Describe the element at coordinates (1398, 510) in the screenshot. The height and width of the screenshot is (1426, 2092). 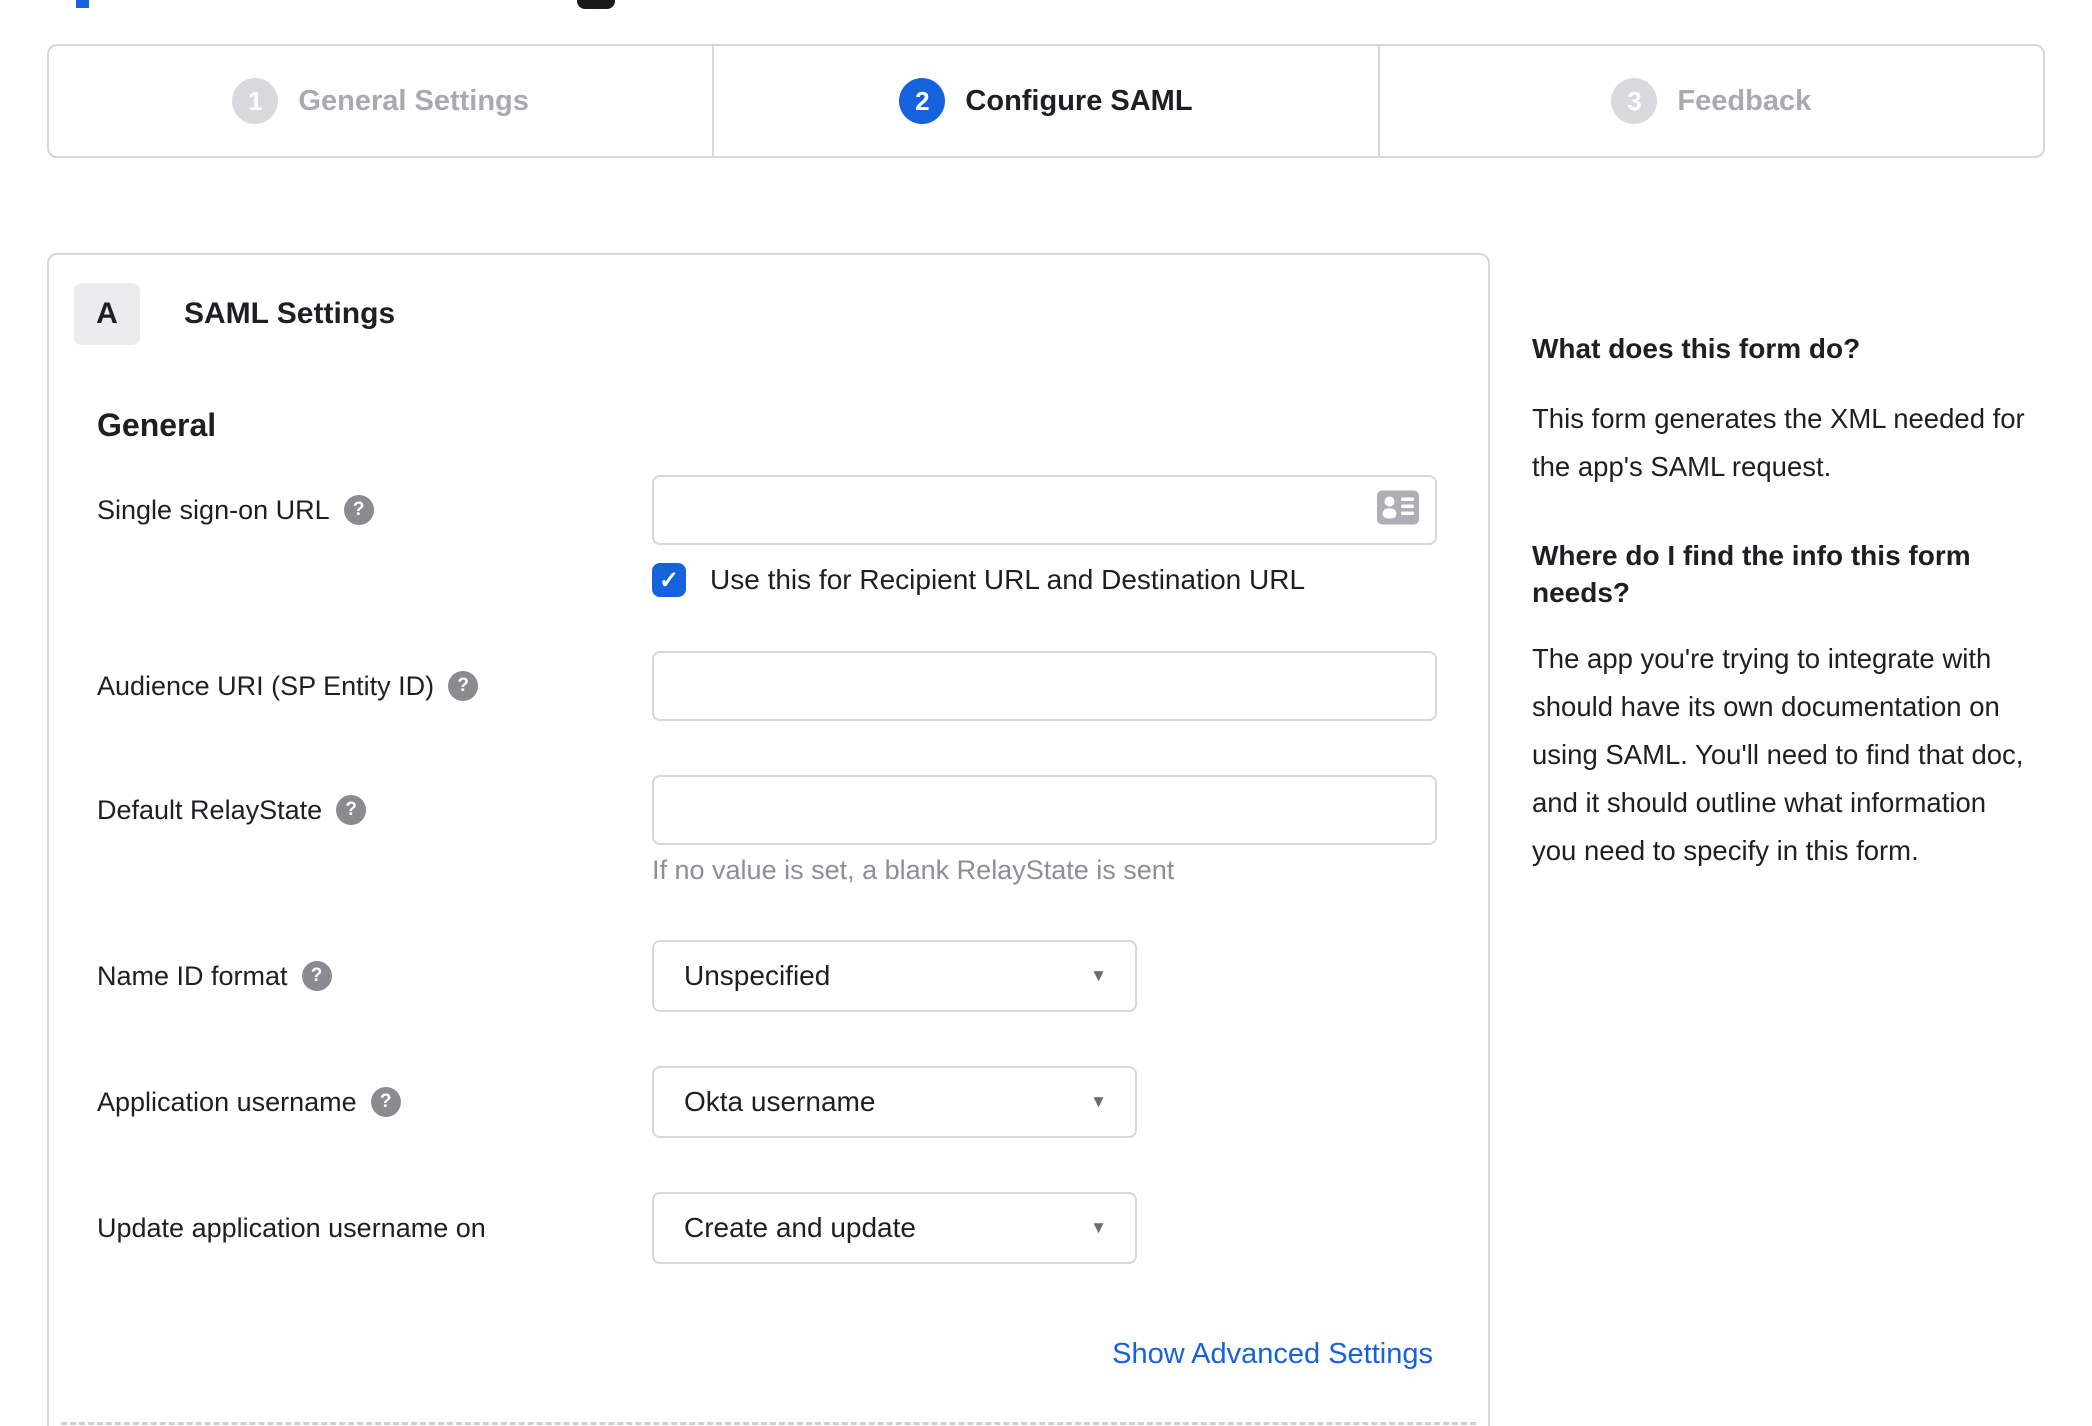
I see `contact-card-icon` at that location.